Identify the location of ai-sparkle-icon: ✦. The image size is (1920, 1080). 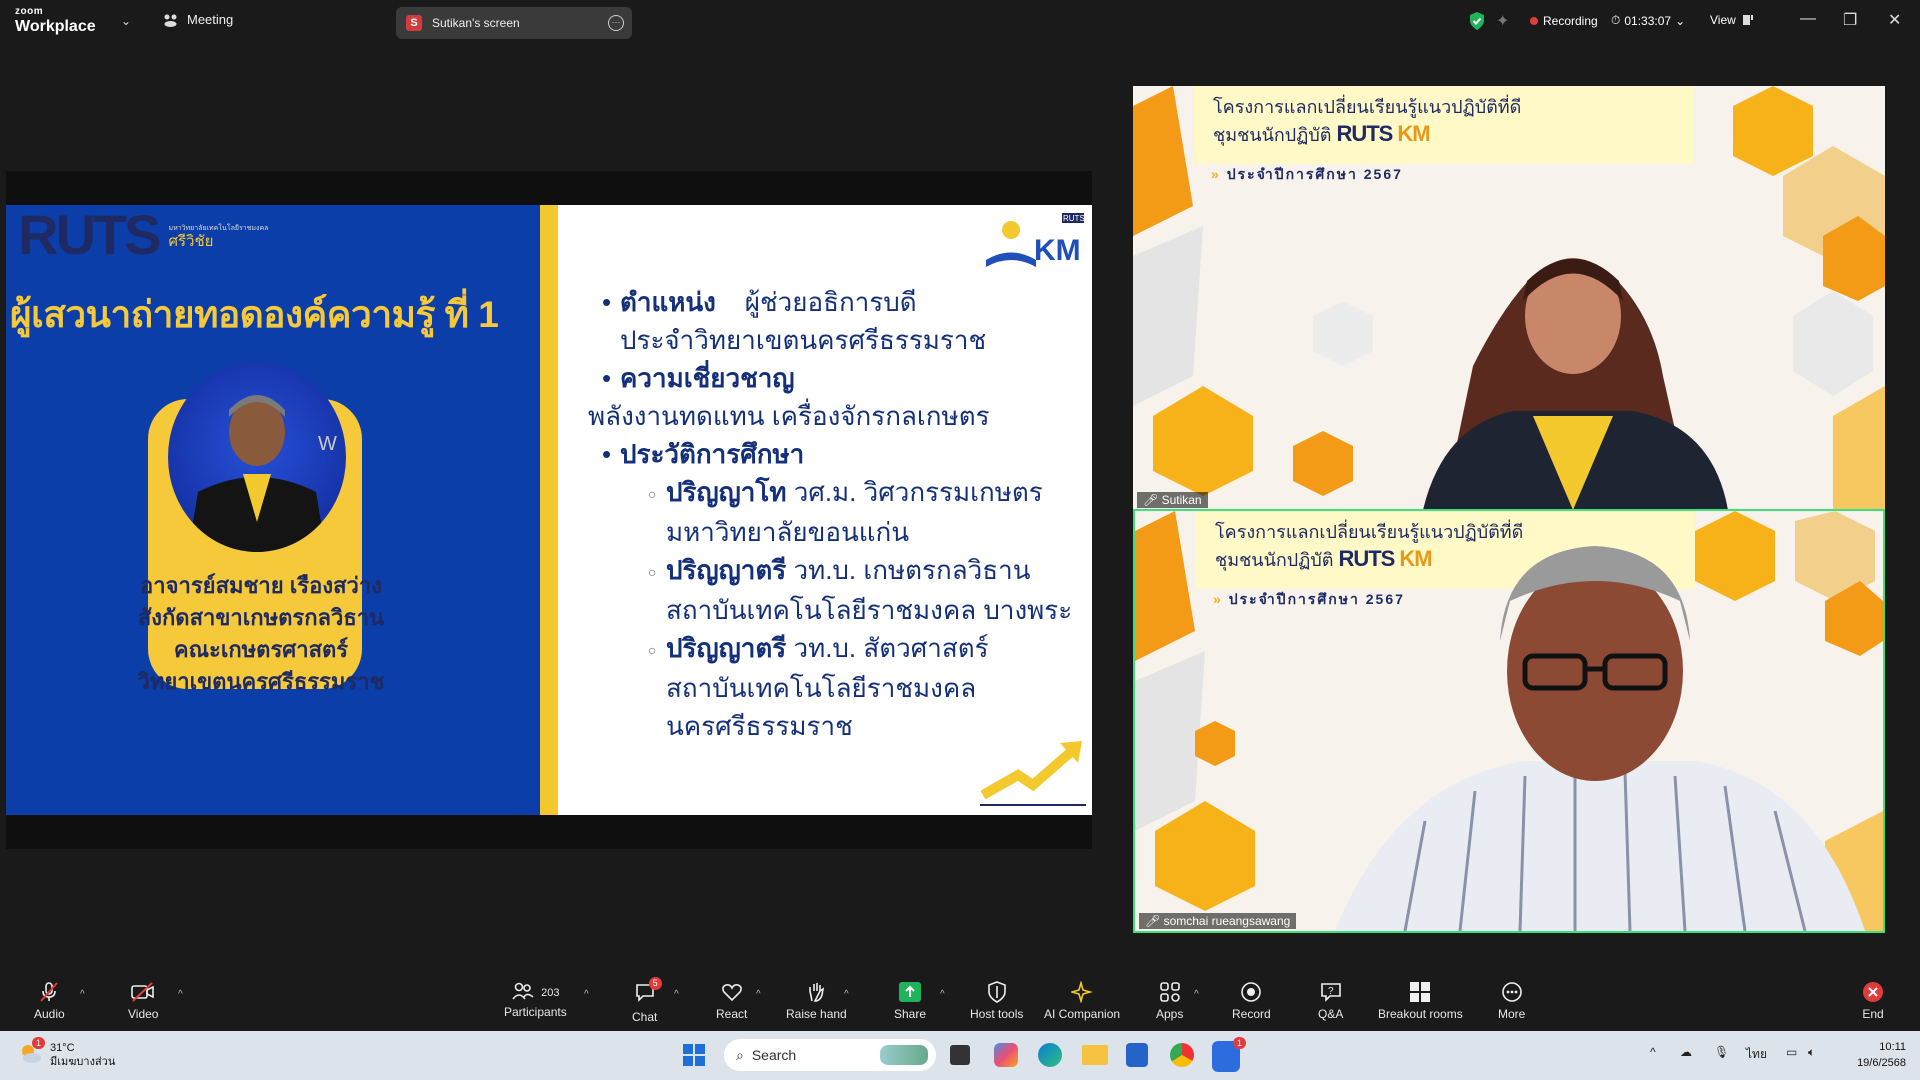
(1502, 21).